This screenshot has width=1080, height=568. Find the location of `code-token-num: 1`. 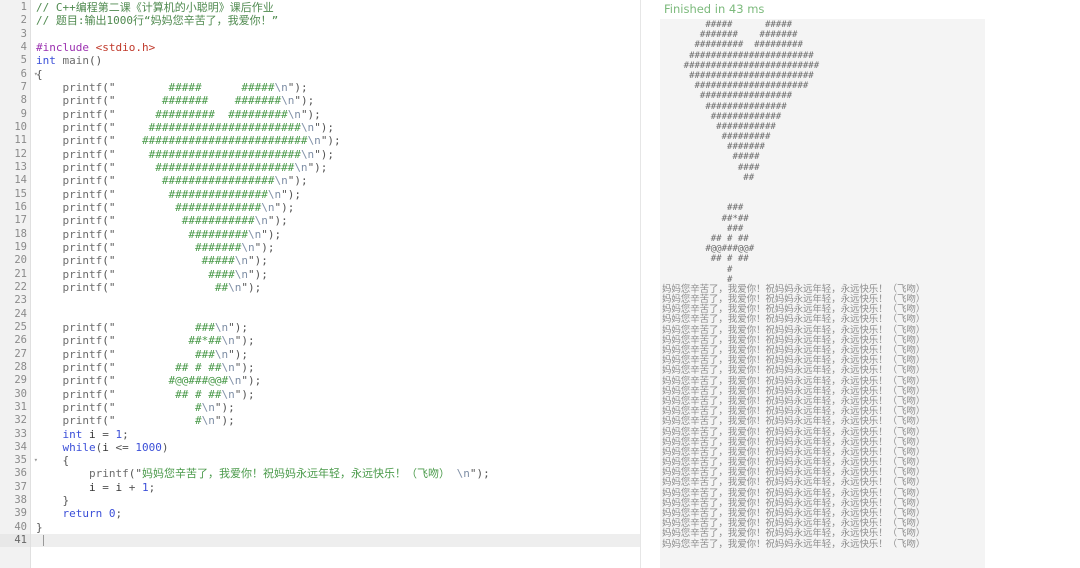

code-token-num: 1 is located at coordinates (145, 487).